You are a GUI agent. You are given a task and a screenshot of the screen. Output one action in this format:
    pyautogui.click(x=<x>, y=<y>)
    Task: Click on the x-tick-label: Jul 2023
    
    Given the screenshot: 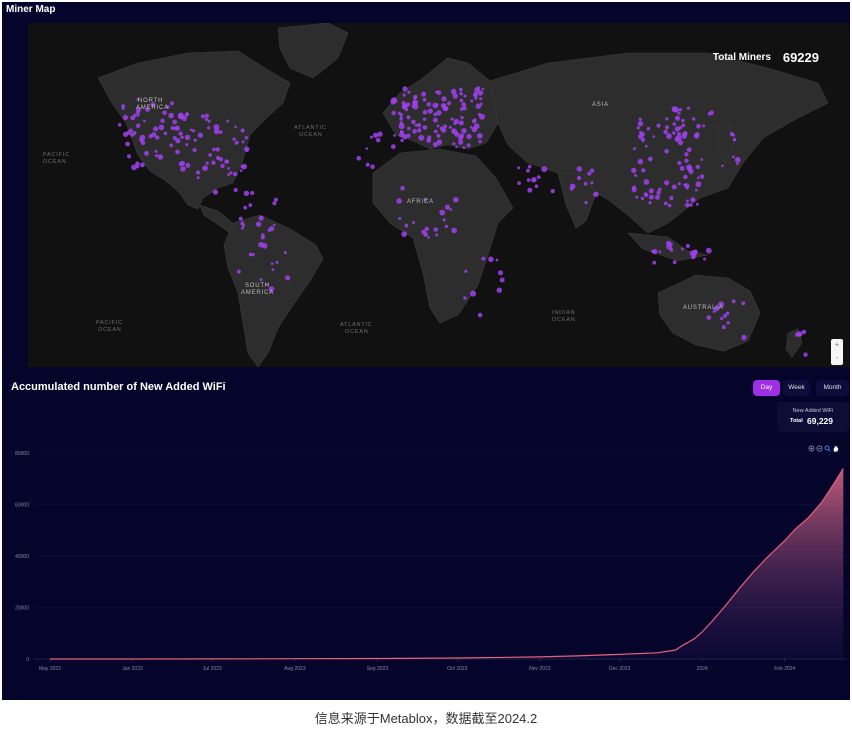 What is the action you would take?
    pyautogui.click(x=212, y=669)
    